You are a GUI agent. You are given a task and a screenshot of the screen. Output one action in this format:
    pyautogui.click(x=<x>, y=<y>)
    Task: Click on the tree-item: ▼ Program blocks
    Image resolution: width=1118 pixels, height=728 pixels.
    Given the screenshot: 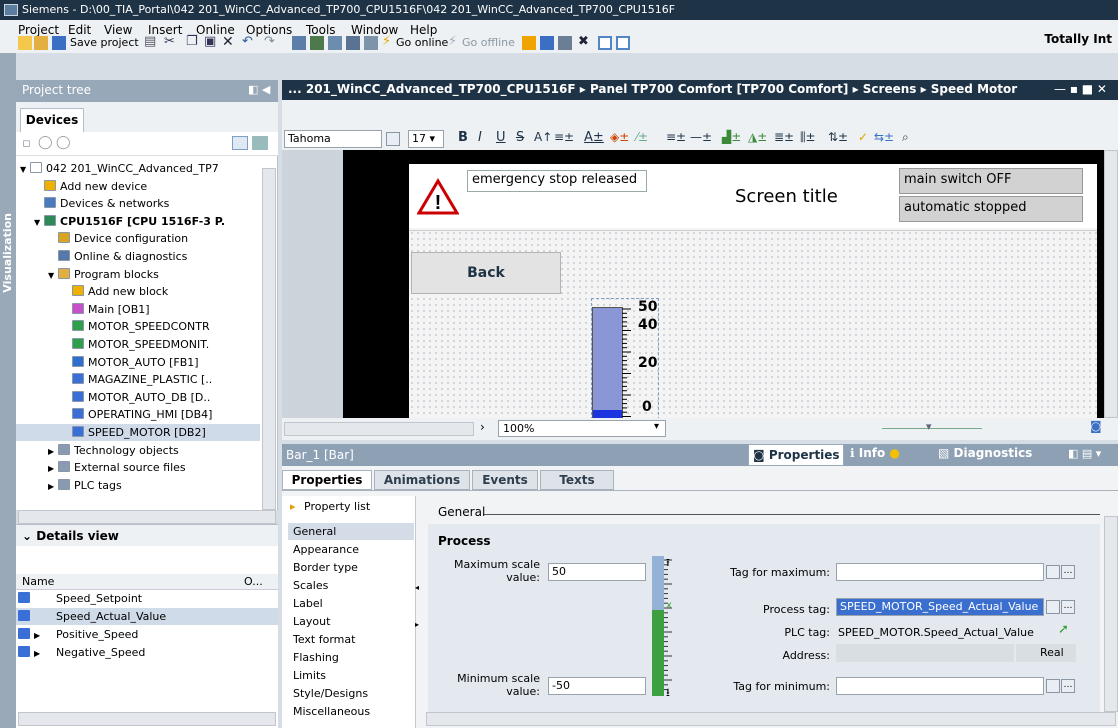 What is the action you would take?
    pyautogui.click(x=138, y=274)
    